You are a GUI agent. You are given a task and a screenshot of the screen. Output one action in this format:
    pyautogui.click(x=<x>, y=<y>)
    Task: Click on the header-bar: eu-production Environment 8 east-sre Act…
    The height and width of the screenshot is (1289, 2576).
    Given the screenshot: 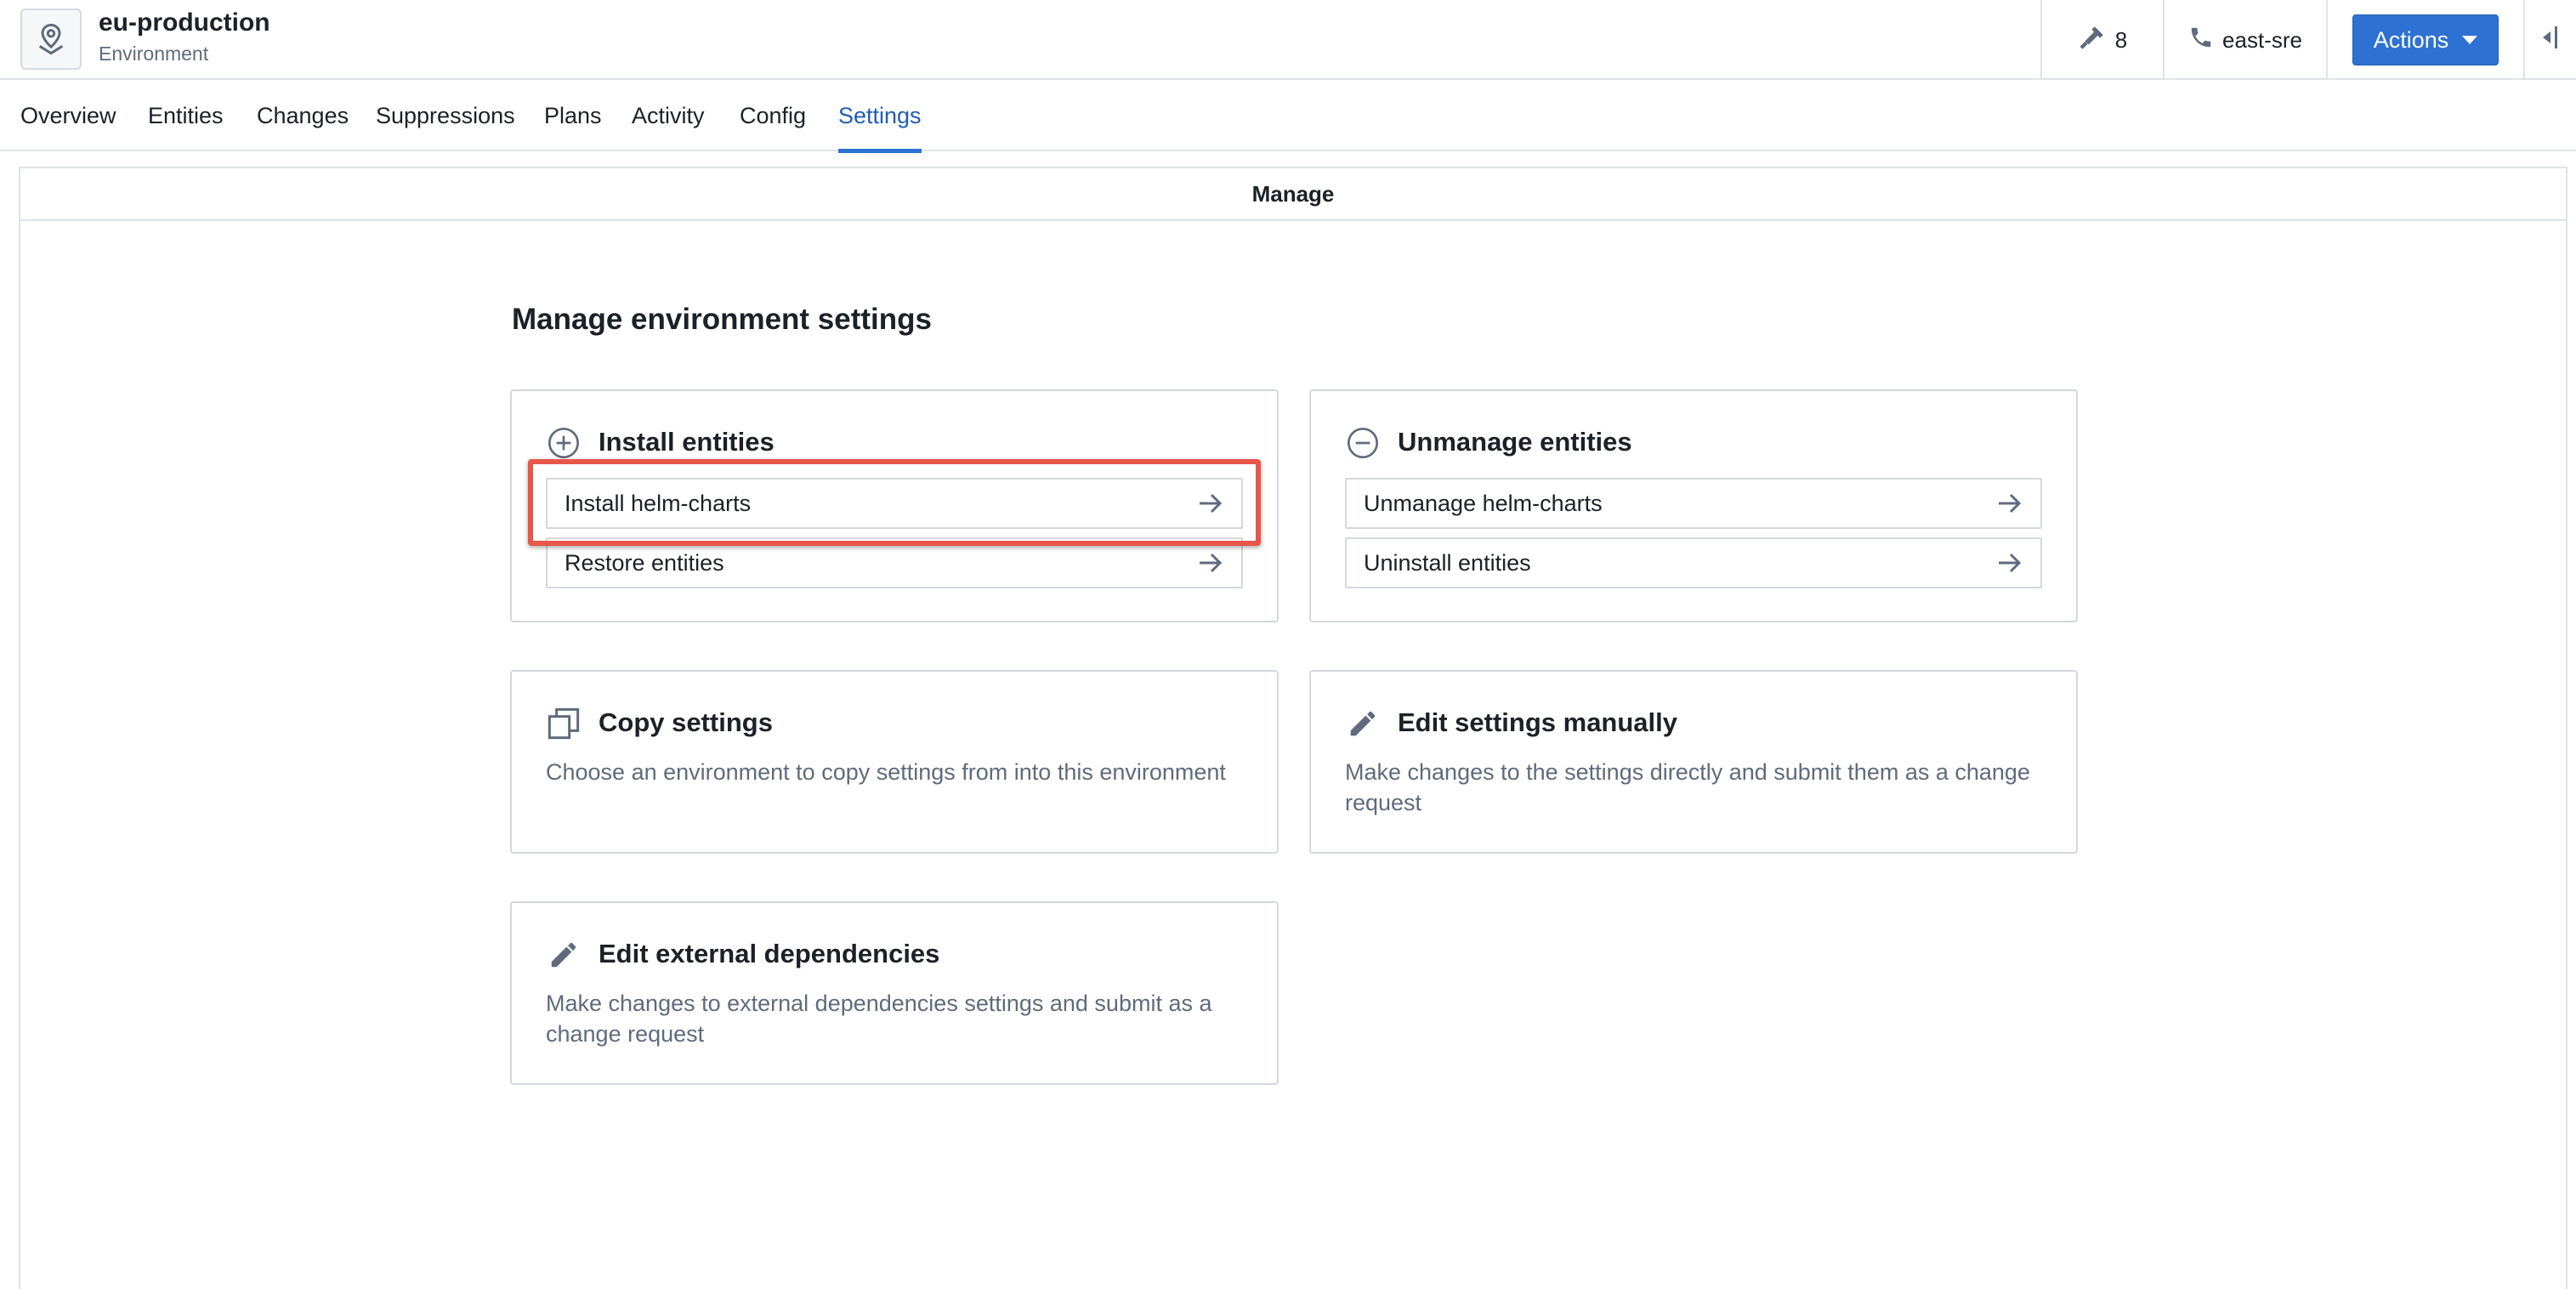 What is the action you would take?
    pyautogui.click(x=1288, y=40)
    